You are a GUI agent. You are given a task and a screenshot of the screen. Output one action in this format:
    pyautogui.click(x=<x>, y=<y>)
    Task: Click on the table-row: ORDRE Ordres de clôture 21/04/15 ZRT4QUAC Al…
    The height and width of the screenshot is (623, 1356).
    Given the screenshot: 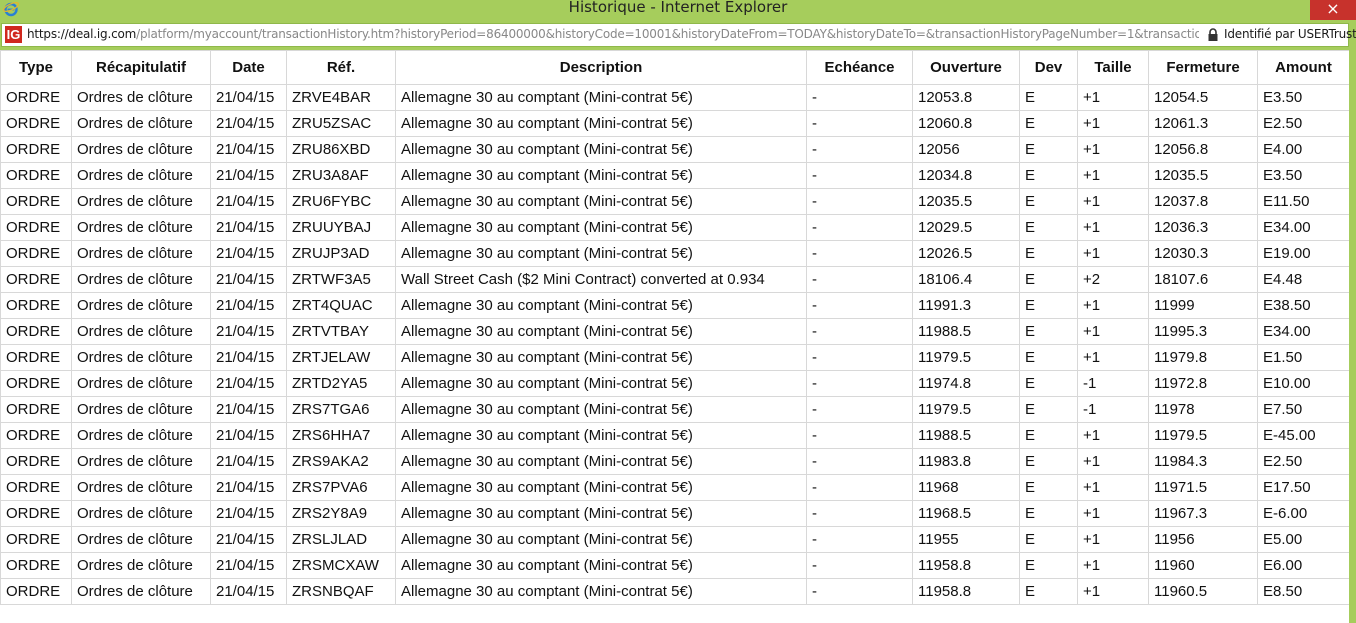 What is the action you would take?
    pyautogui.click(x=674, y=305)
    